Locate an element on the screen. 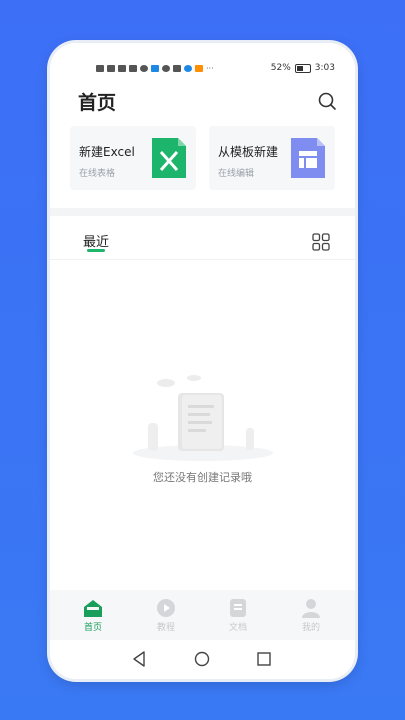 Image resolution: width=405 pixels, height=720 pixels. wifi-icon is located at coordinates (144, 68).